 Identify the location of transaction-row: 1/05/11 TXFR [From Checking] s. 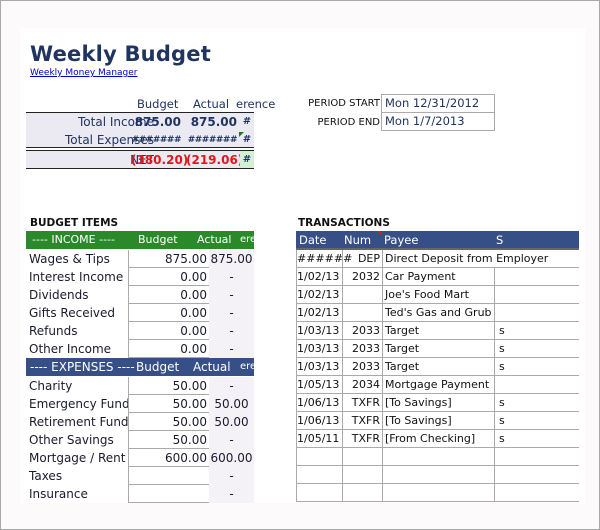
(437, 439).